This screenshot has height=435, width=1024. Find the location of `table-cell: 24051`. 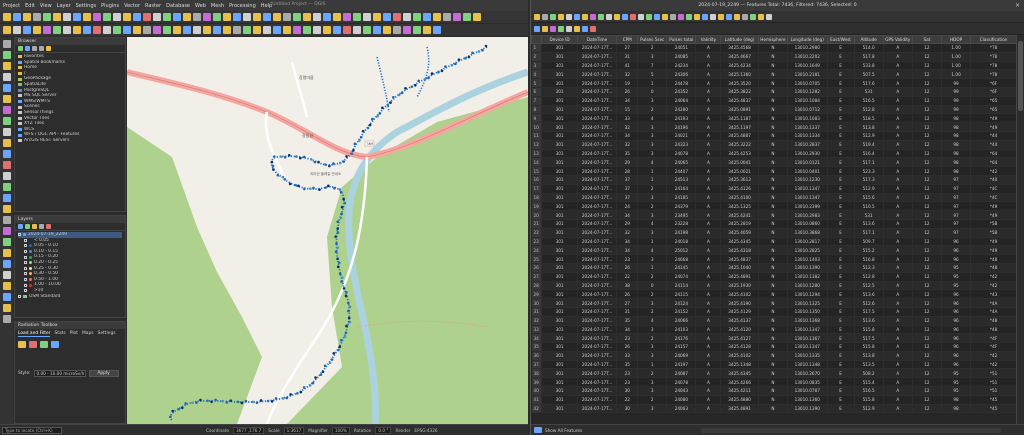

table-cell: 24051 is located at coordinates (681, 48).